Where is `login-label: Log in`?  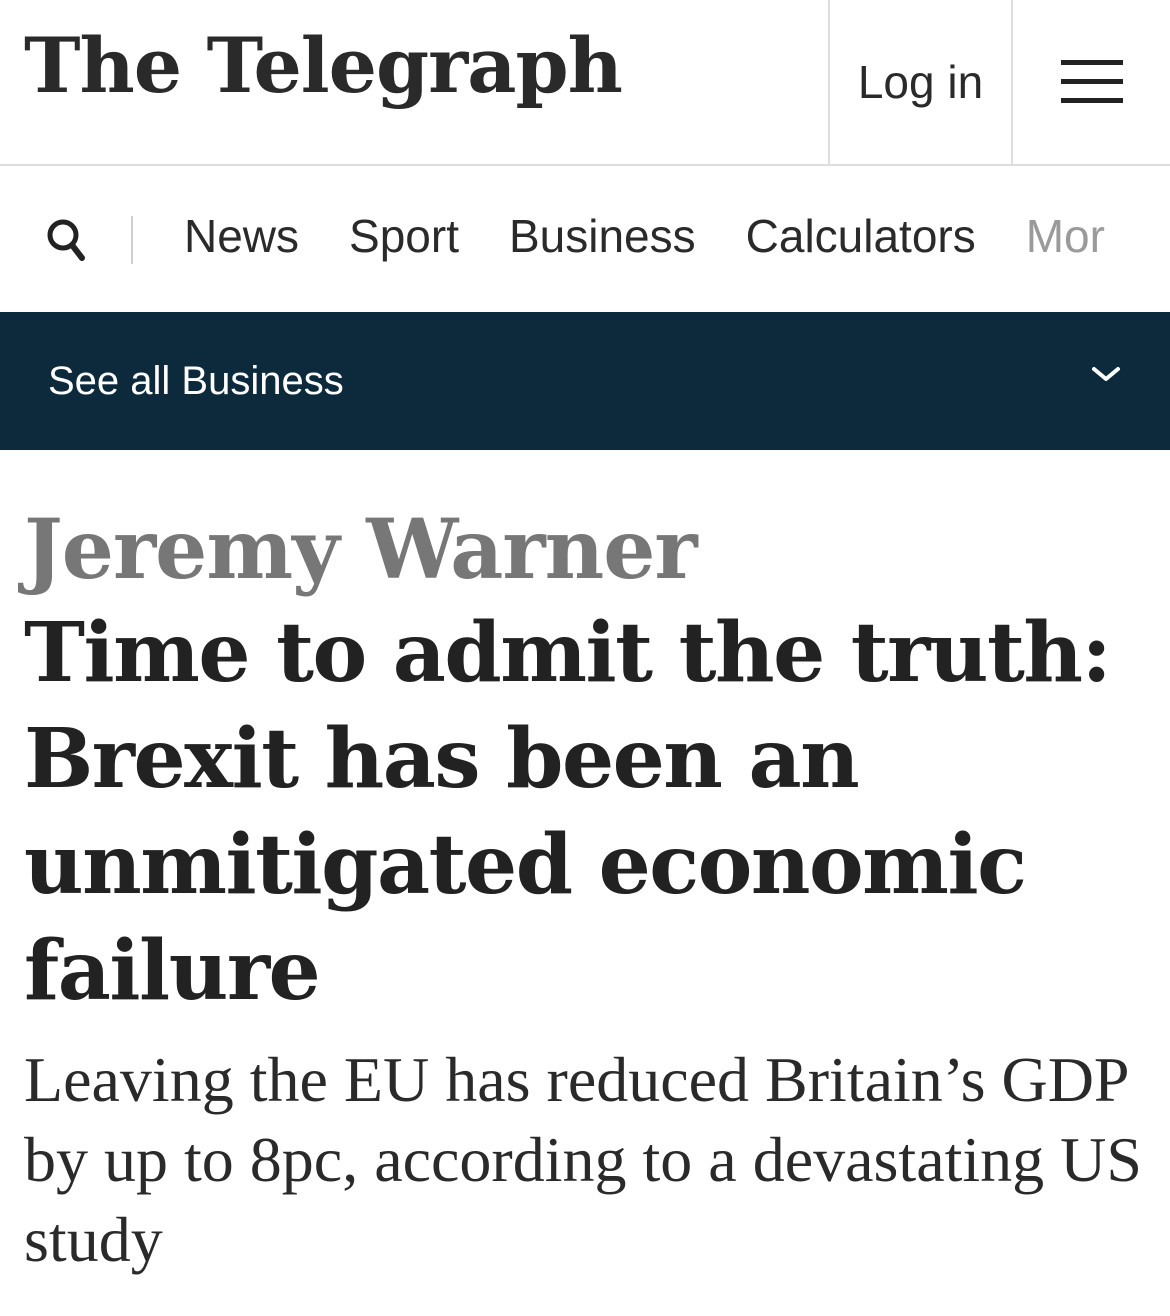 login-label: Log in is located at coordinates (920, 82).